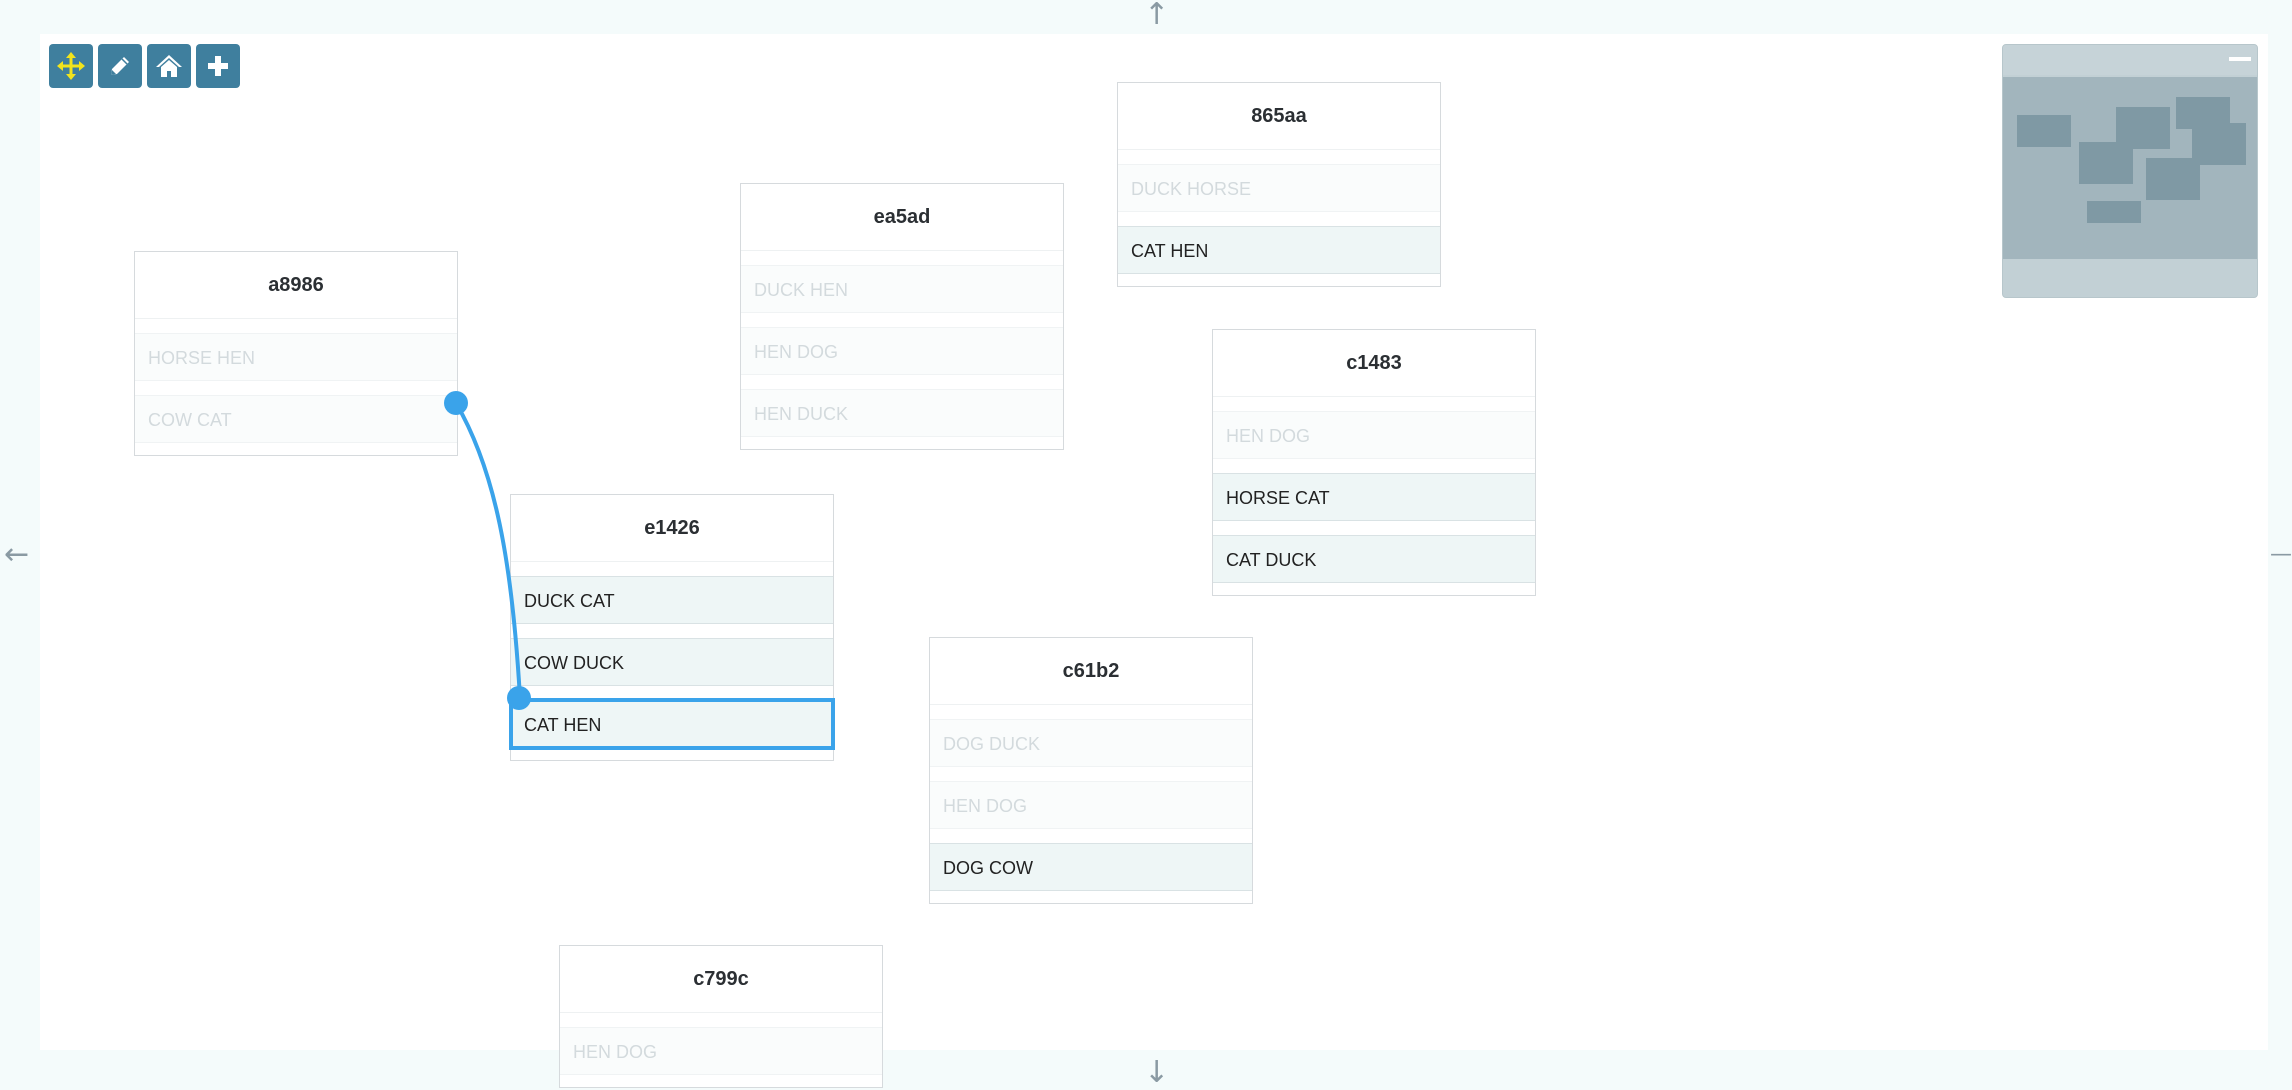  I want to click on plus-icon, so click(218, 66).